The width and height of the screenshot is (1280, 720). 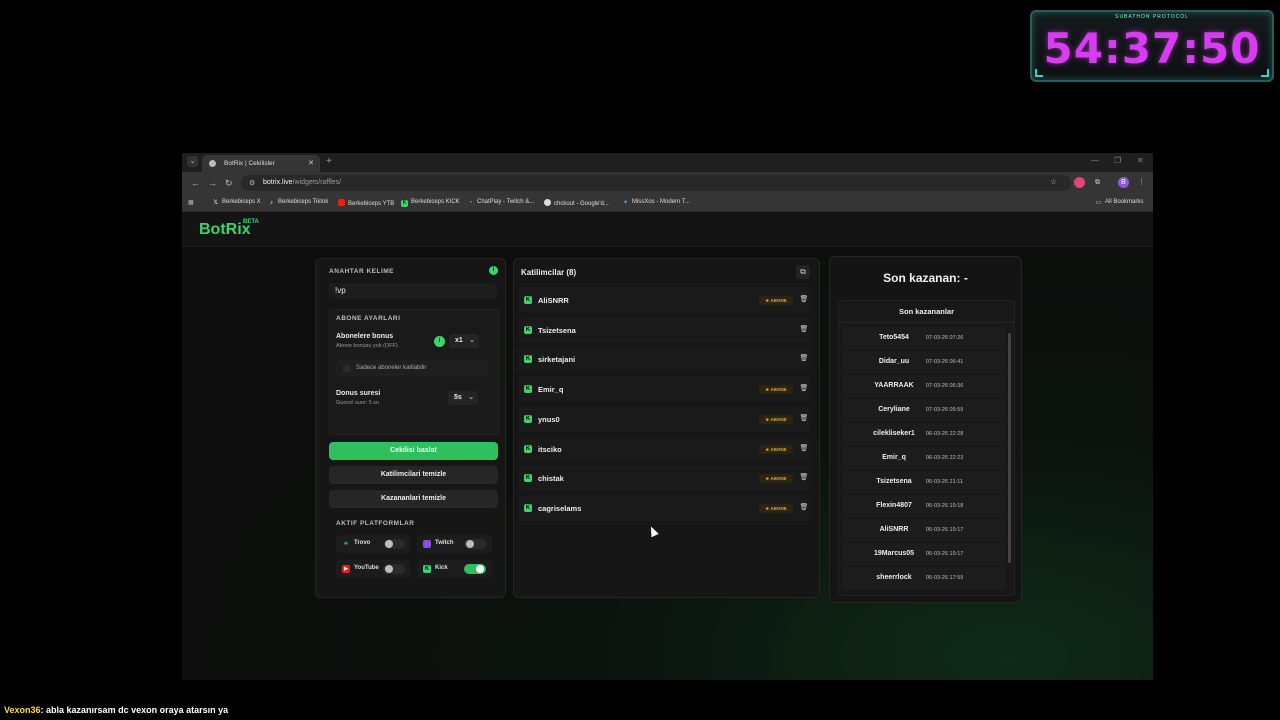 What do you see at coordinates (341, 202) in the screenshot?
I see `youtube-icon` at bounding box center [341, 202].